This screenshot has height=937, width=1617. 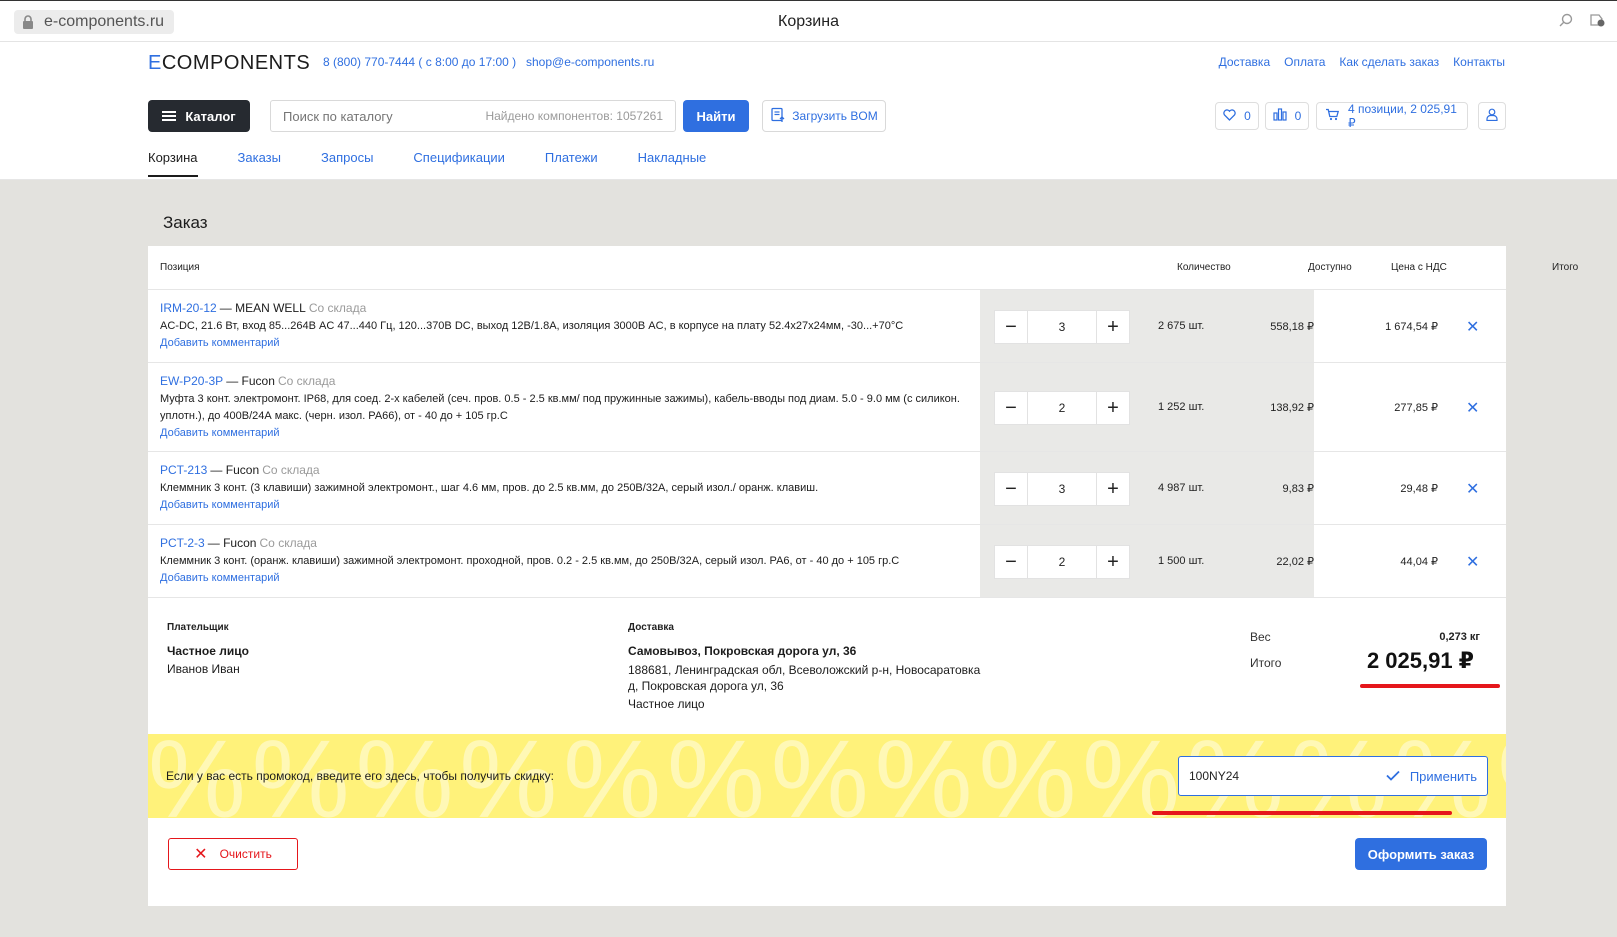 I want to click on part-number-link: EW-P20-3P, so click(x=191, y=381).